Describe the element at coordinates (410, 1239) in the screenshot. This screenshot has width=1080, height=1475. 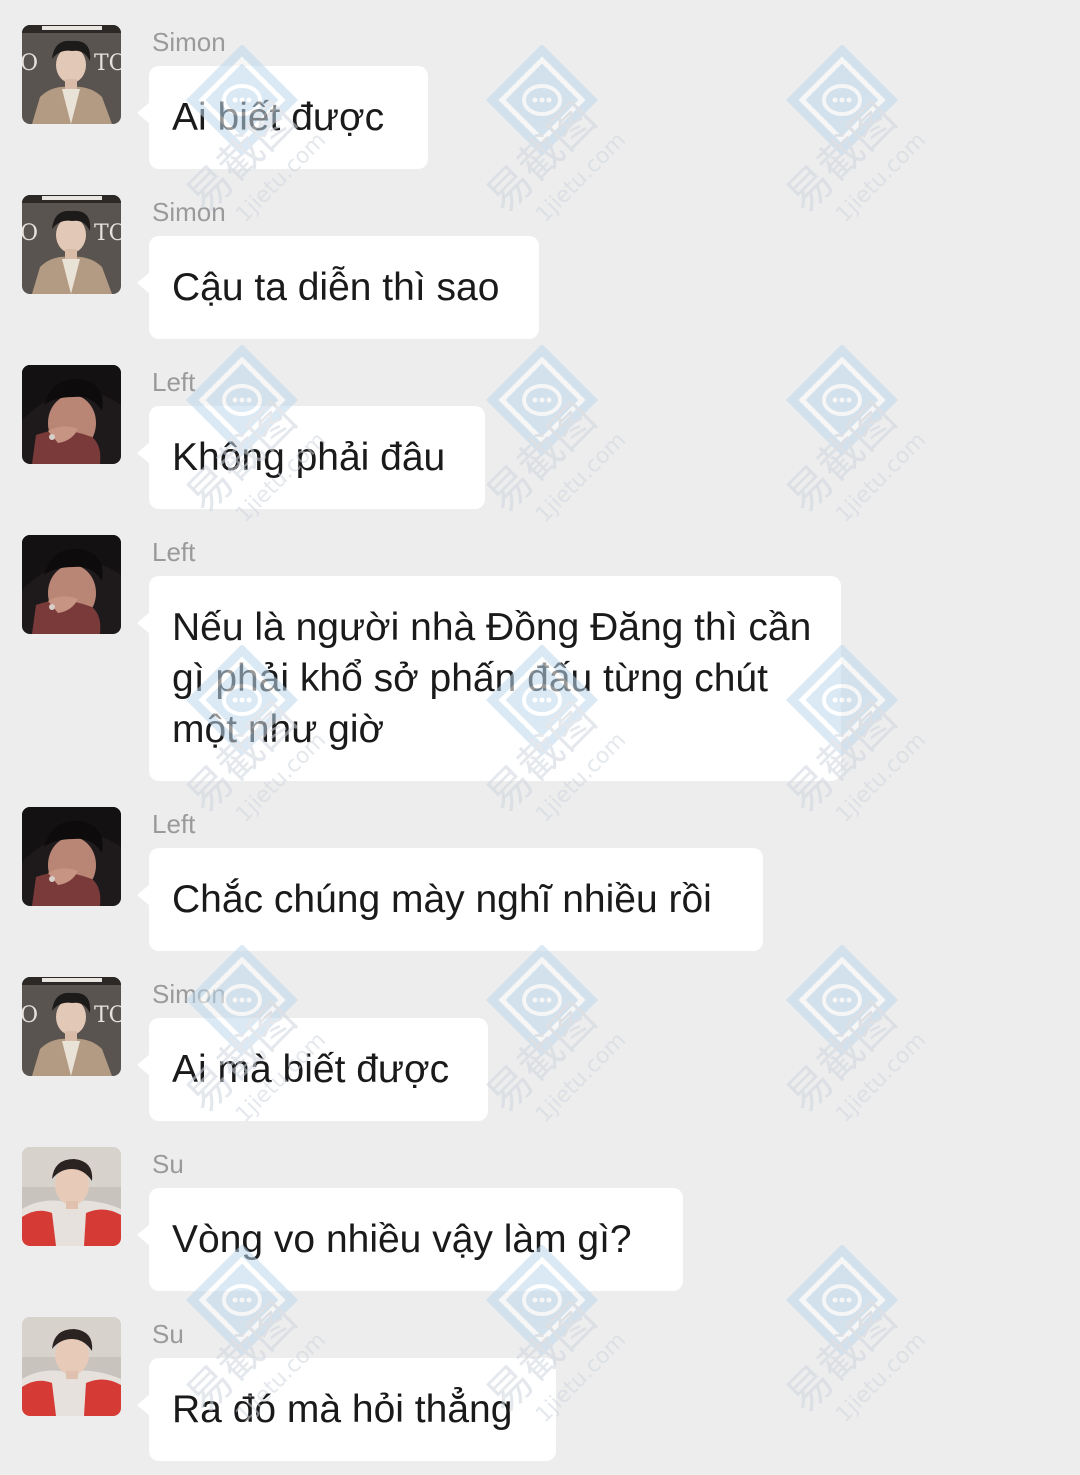
I see `message-bubble: Vòng vo nhiều vậy làm gì?` at that location.